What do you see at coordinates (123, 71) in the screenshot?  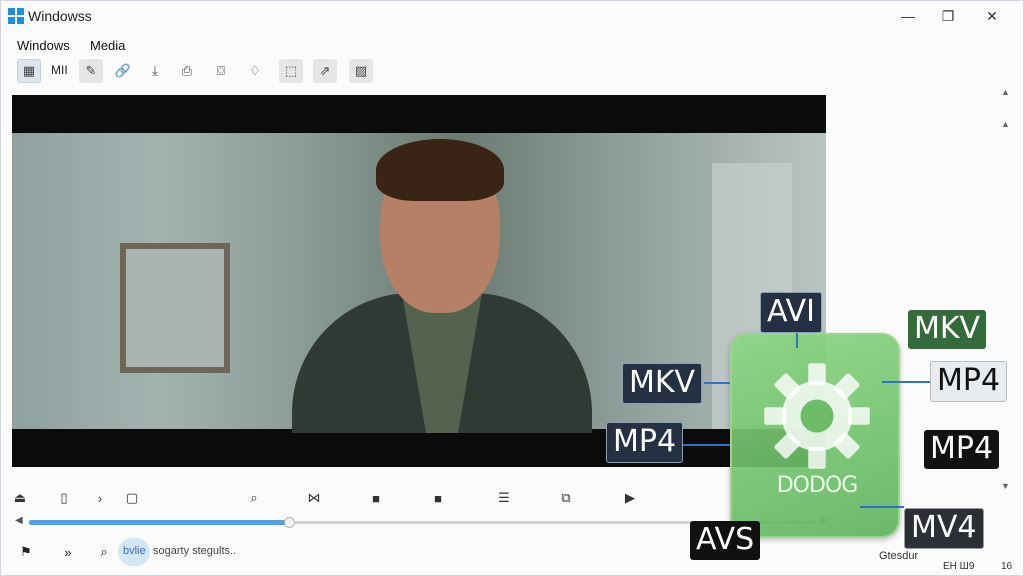 I see `link-icon: 🔗` at bounding box center [123, 71].